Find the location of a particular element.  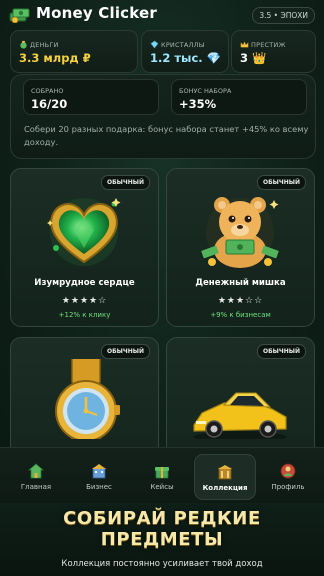

promo-subtitle: Коллекция постоянно усиливает твой доход is located at coordinates (162, 564).